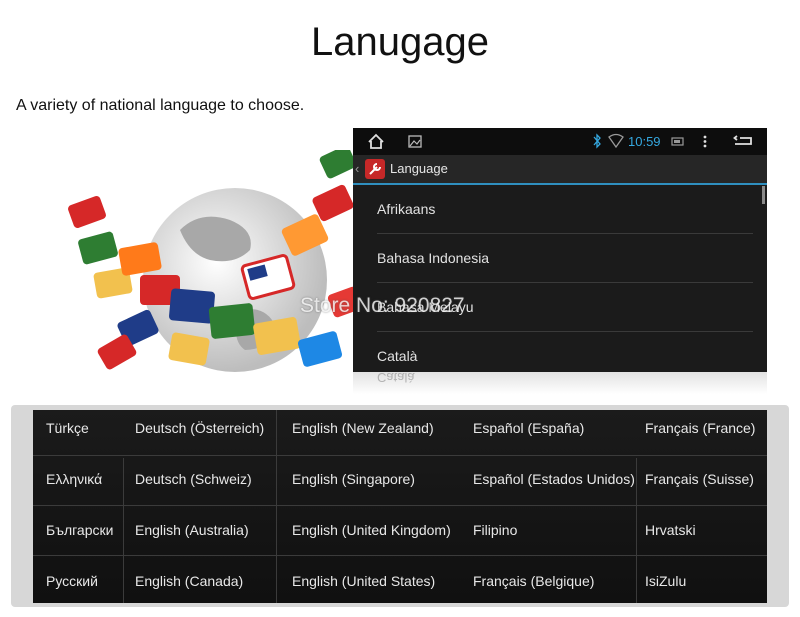 This screenshot has height=617, width=800. Describe the element at coordinates (644, 141) in the screenshot. I see `clock-time: 10:59` at that location.